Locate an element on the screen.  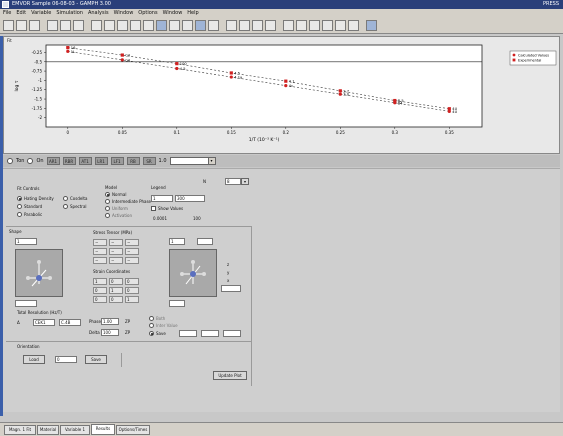
mode-radio-on is located at coordinates (30, 161).